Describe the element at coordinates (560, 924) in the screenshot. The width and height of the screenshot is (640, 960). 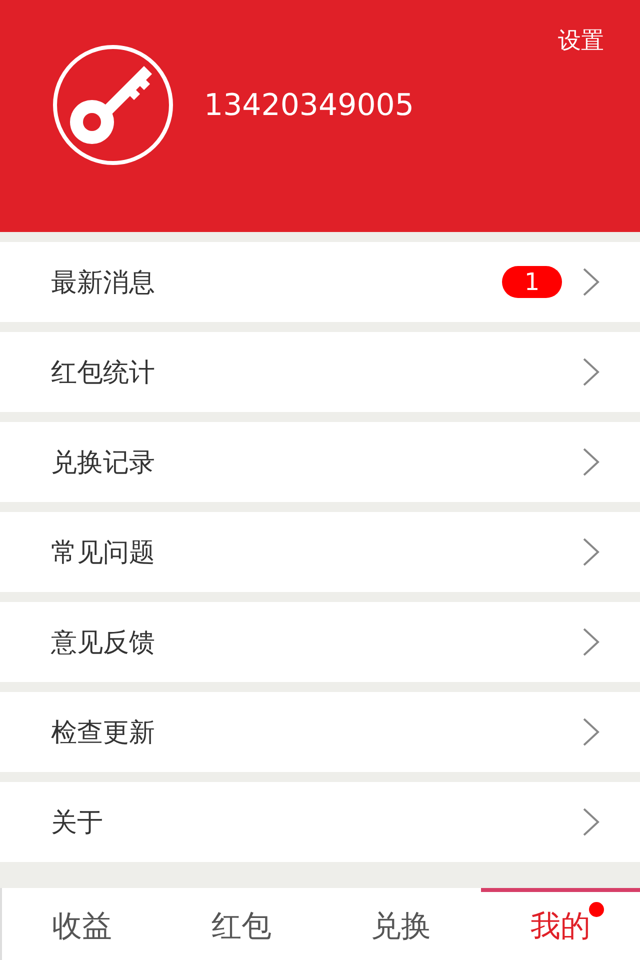
I see `tab: 我的` at that location.